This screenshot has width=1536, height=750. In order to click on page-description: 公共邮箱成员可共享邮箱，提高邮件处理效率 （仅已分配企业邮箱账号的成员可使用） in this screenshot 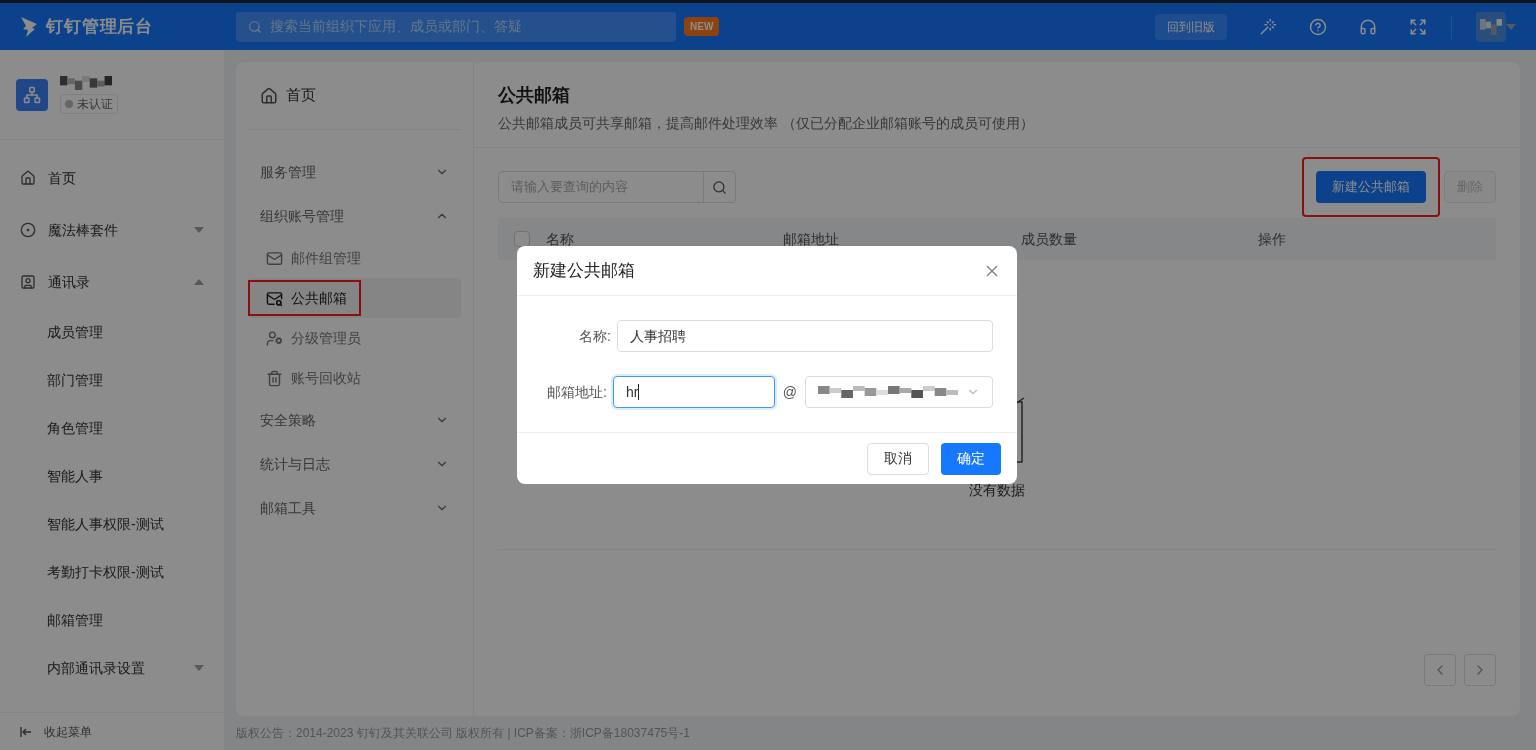, I will do `click(766, 123)`.